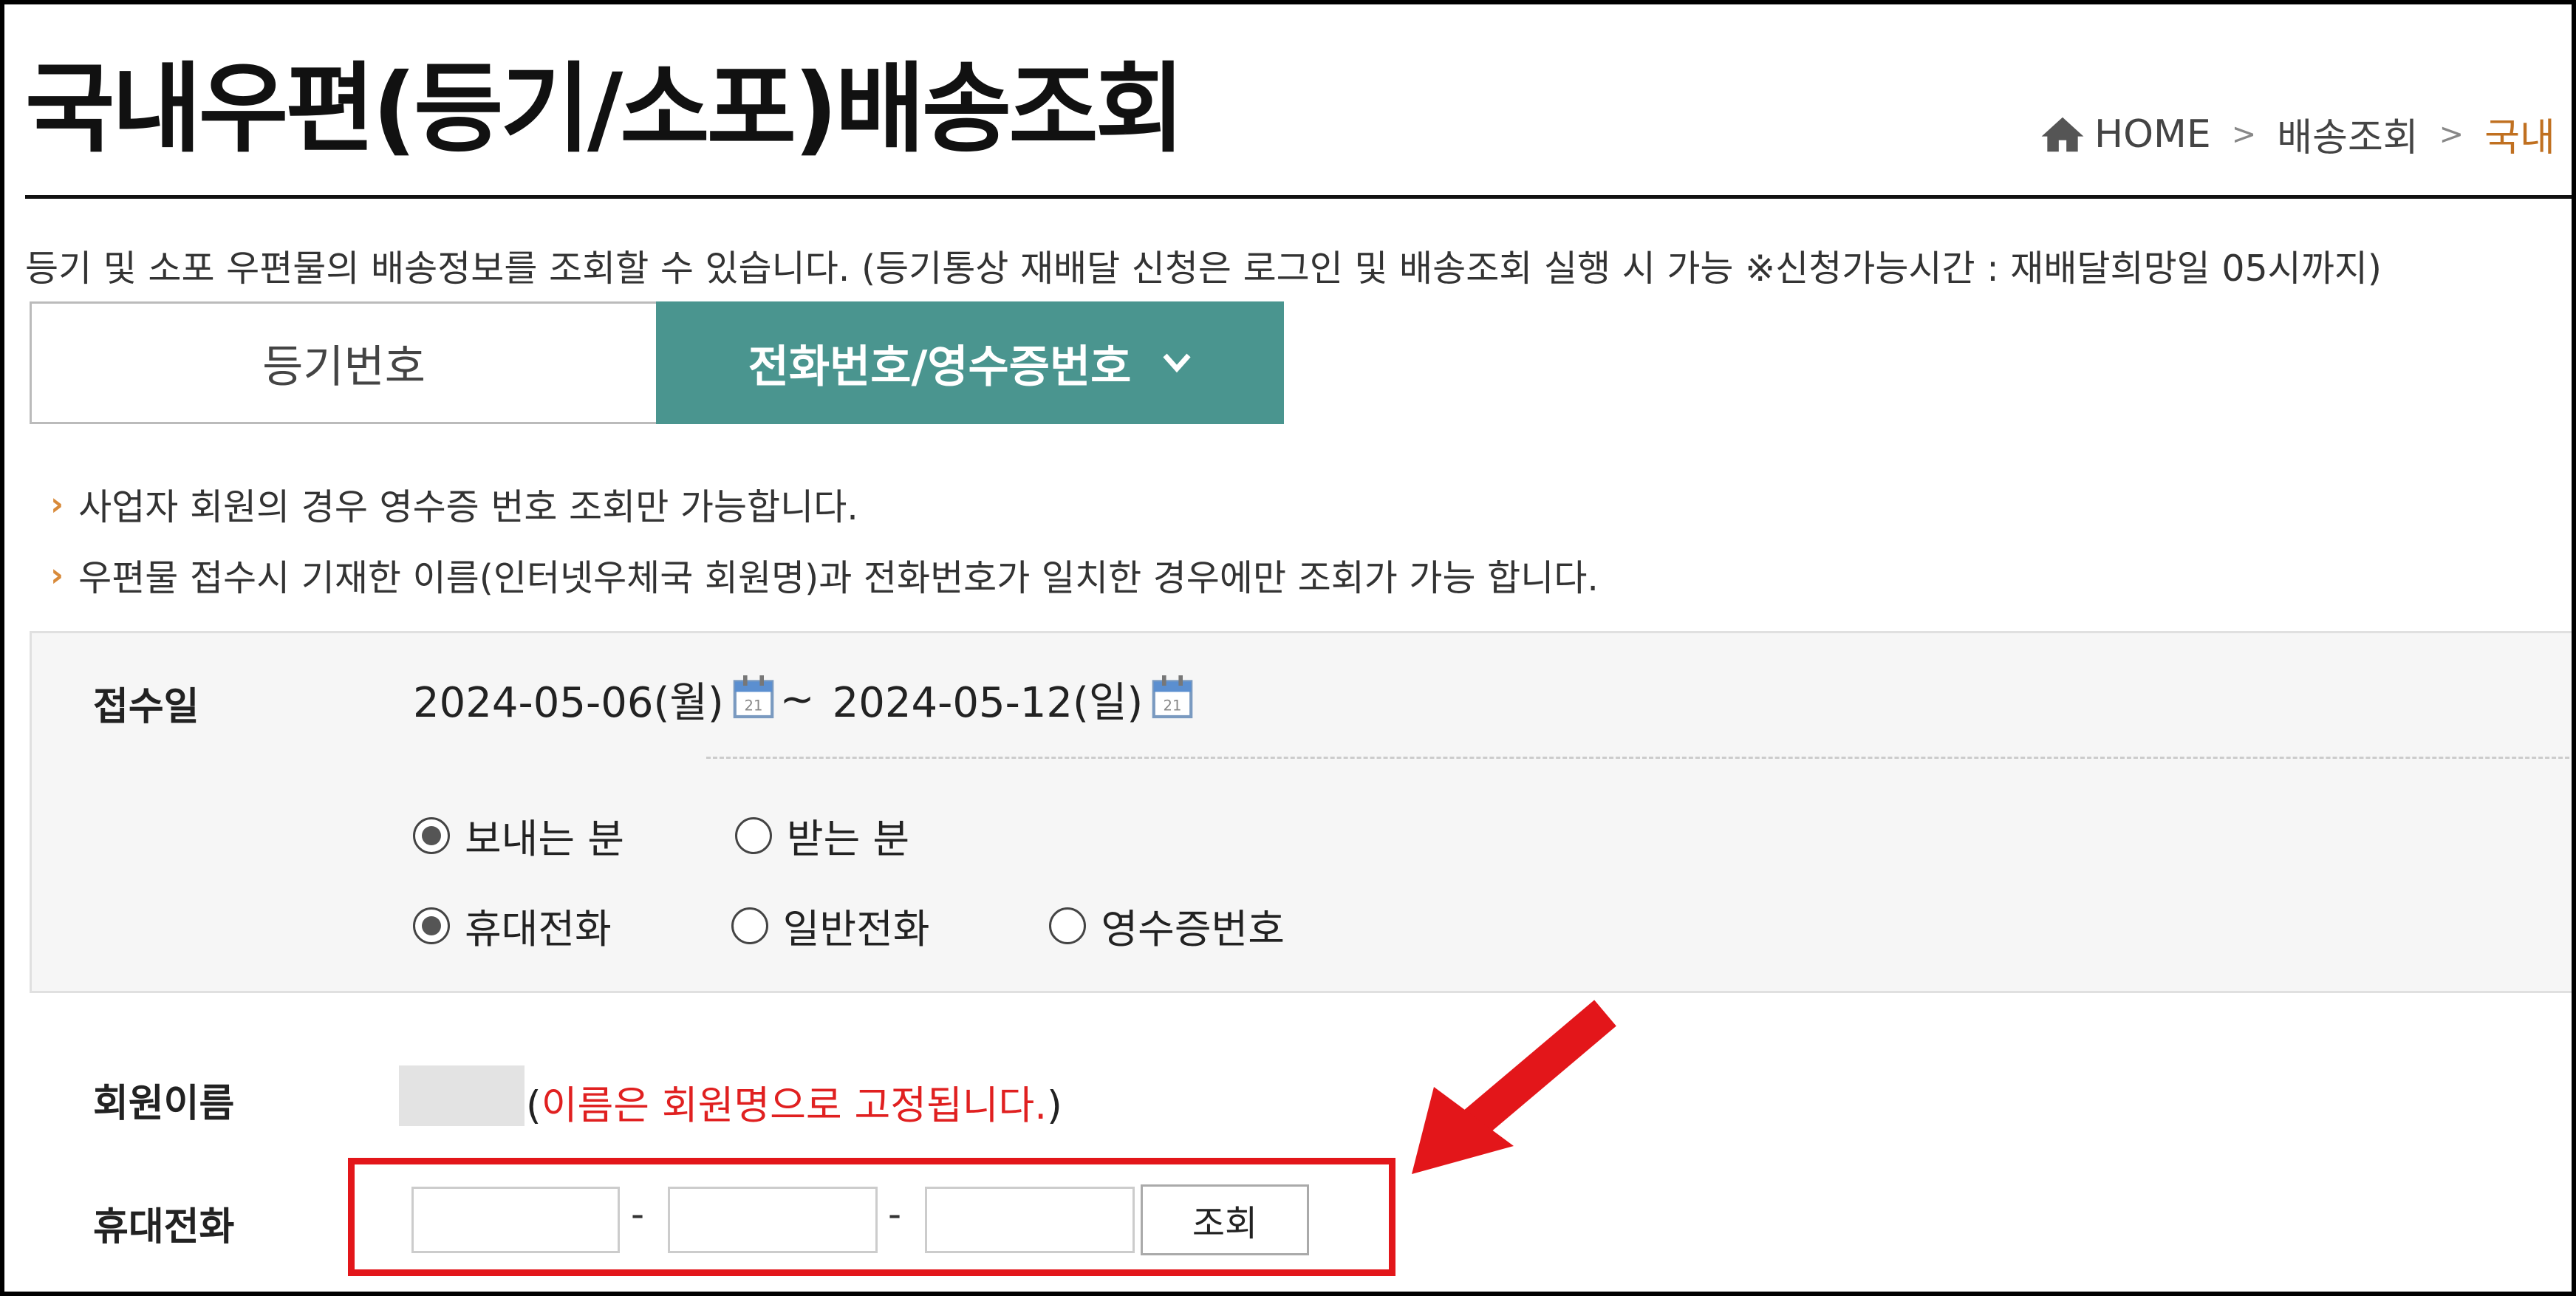 The width and height of the screenshot is (2576, 1296). Describe the element at coordinates (2347, 134) in the screenshot. I see `breadcrumb-tracking: 배송조회` at that location.